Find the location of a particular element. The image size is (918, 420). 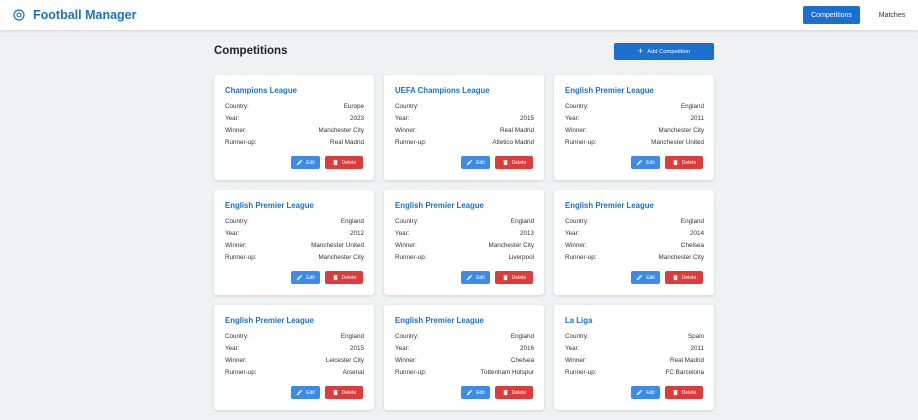

top-navbar: Football Manager Competitions Matches is located at coordinates (459, 15).